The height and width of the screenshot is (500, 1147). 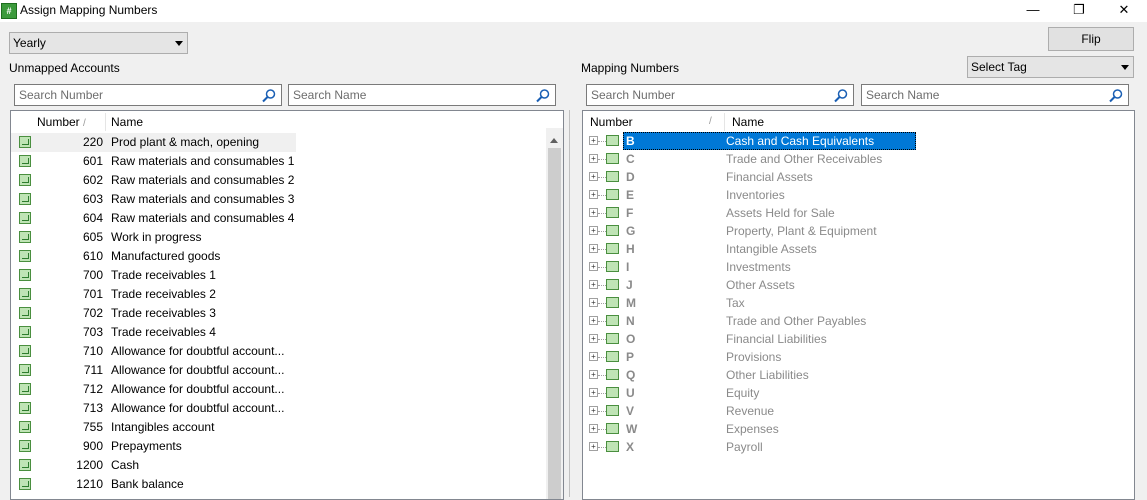 I want to click on table-row: 601 Raw materials and consumables 1, so click(x=271, y=161).